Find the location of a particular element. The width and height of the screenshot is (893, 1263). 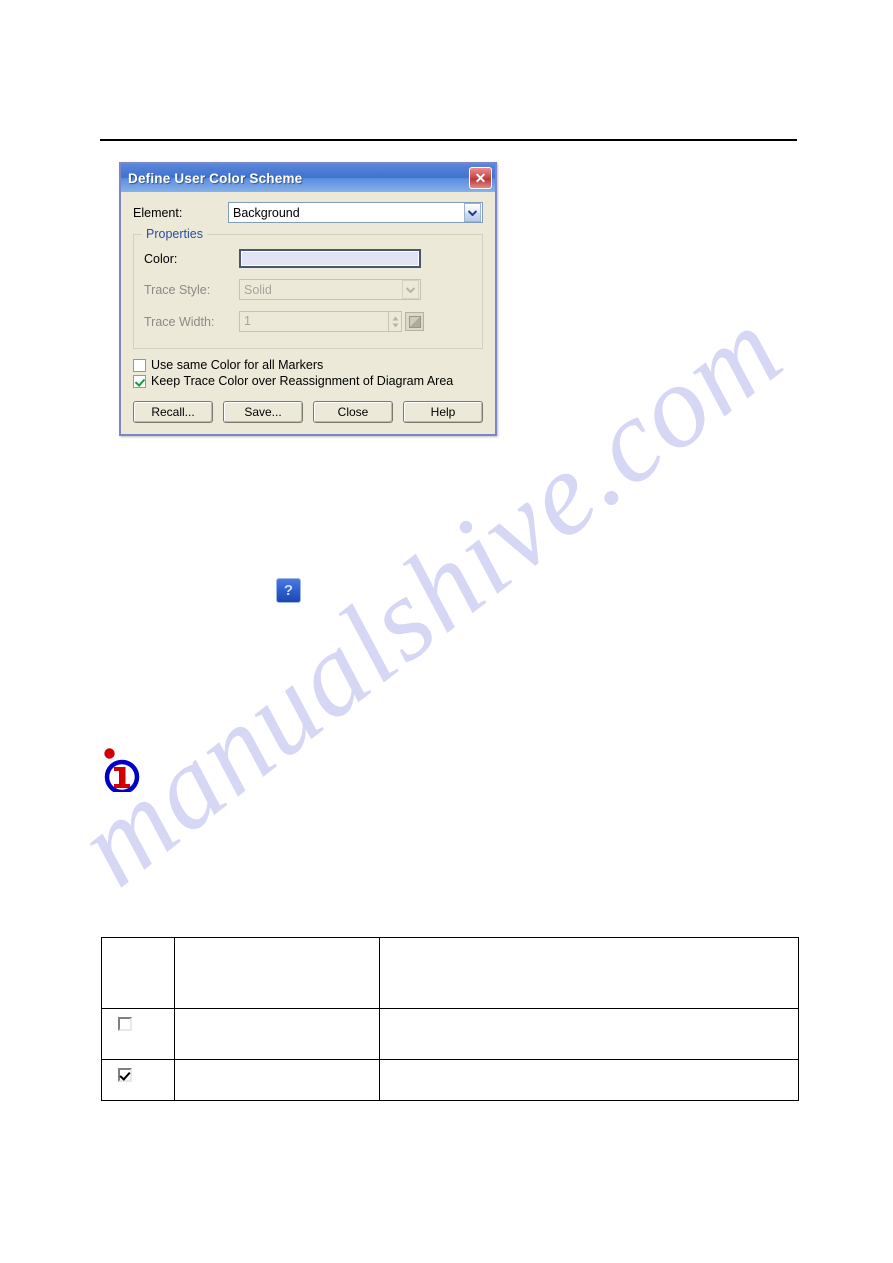

help-question-glyph: ? is located at coordinates (288, 590).